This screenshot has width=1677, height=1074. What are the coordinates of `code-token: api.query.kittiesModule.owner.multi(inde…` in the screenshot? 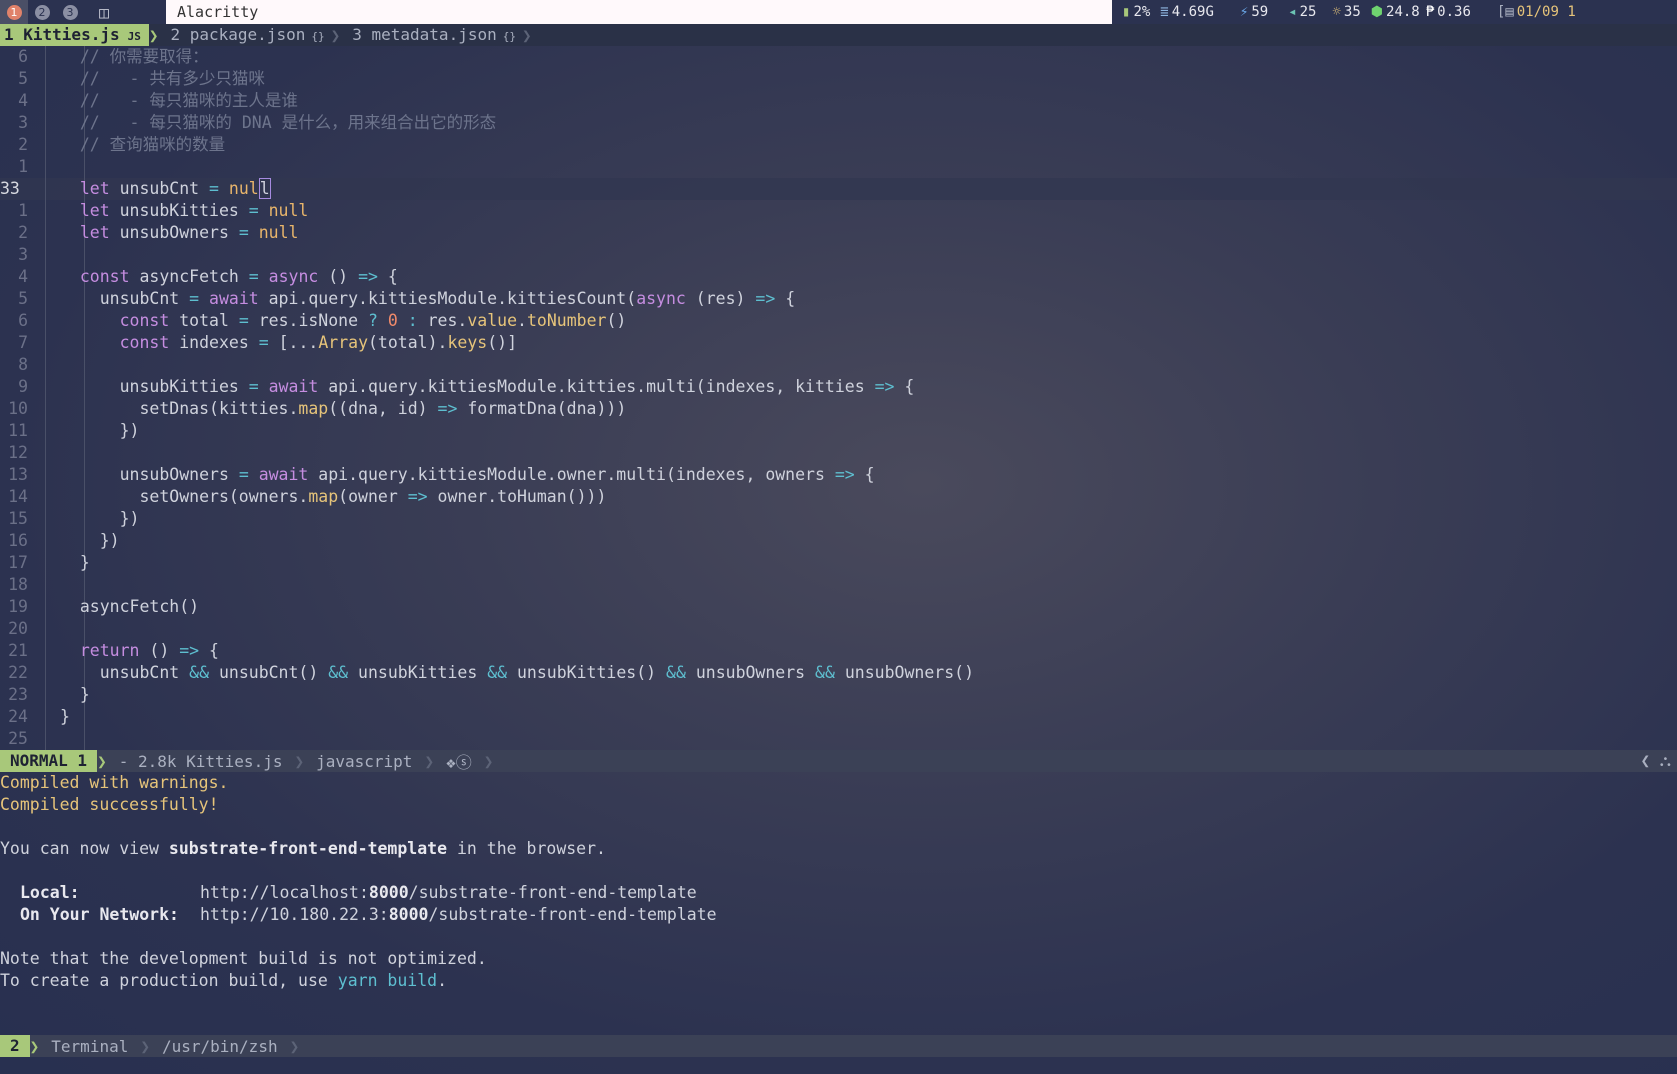 It's located at (576, 474).